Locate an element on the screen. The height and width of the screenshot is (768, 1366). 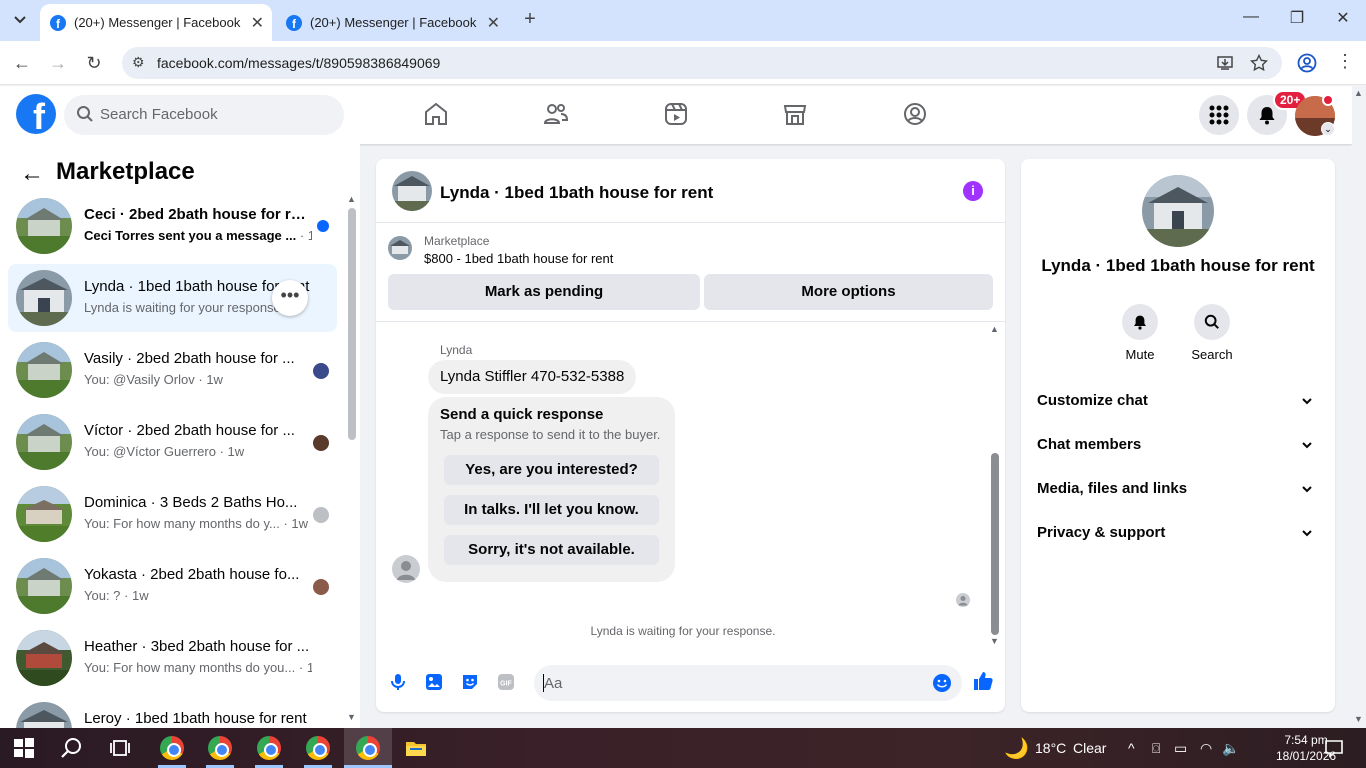
microphone-icon is located at coordinates (398, 682).